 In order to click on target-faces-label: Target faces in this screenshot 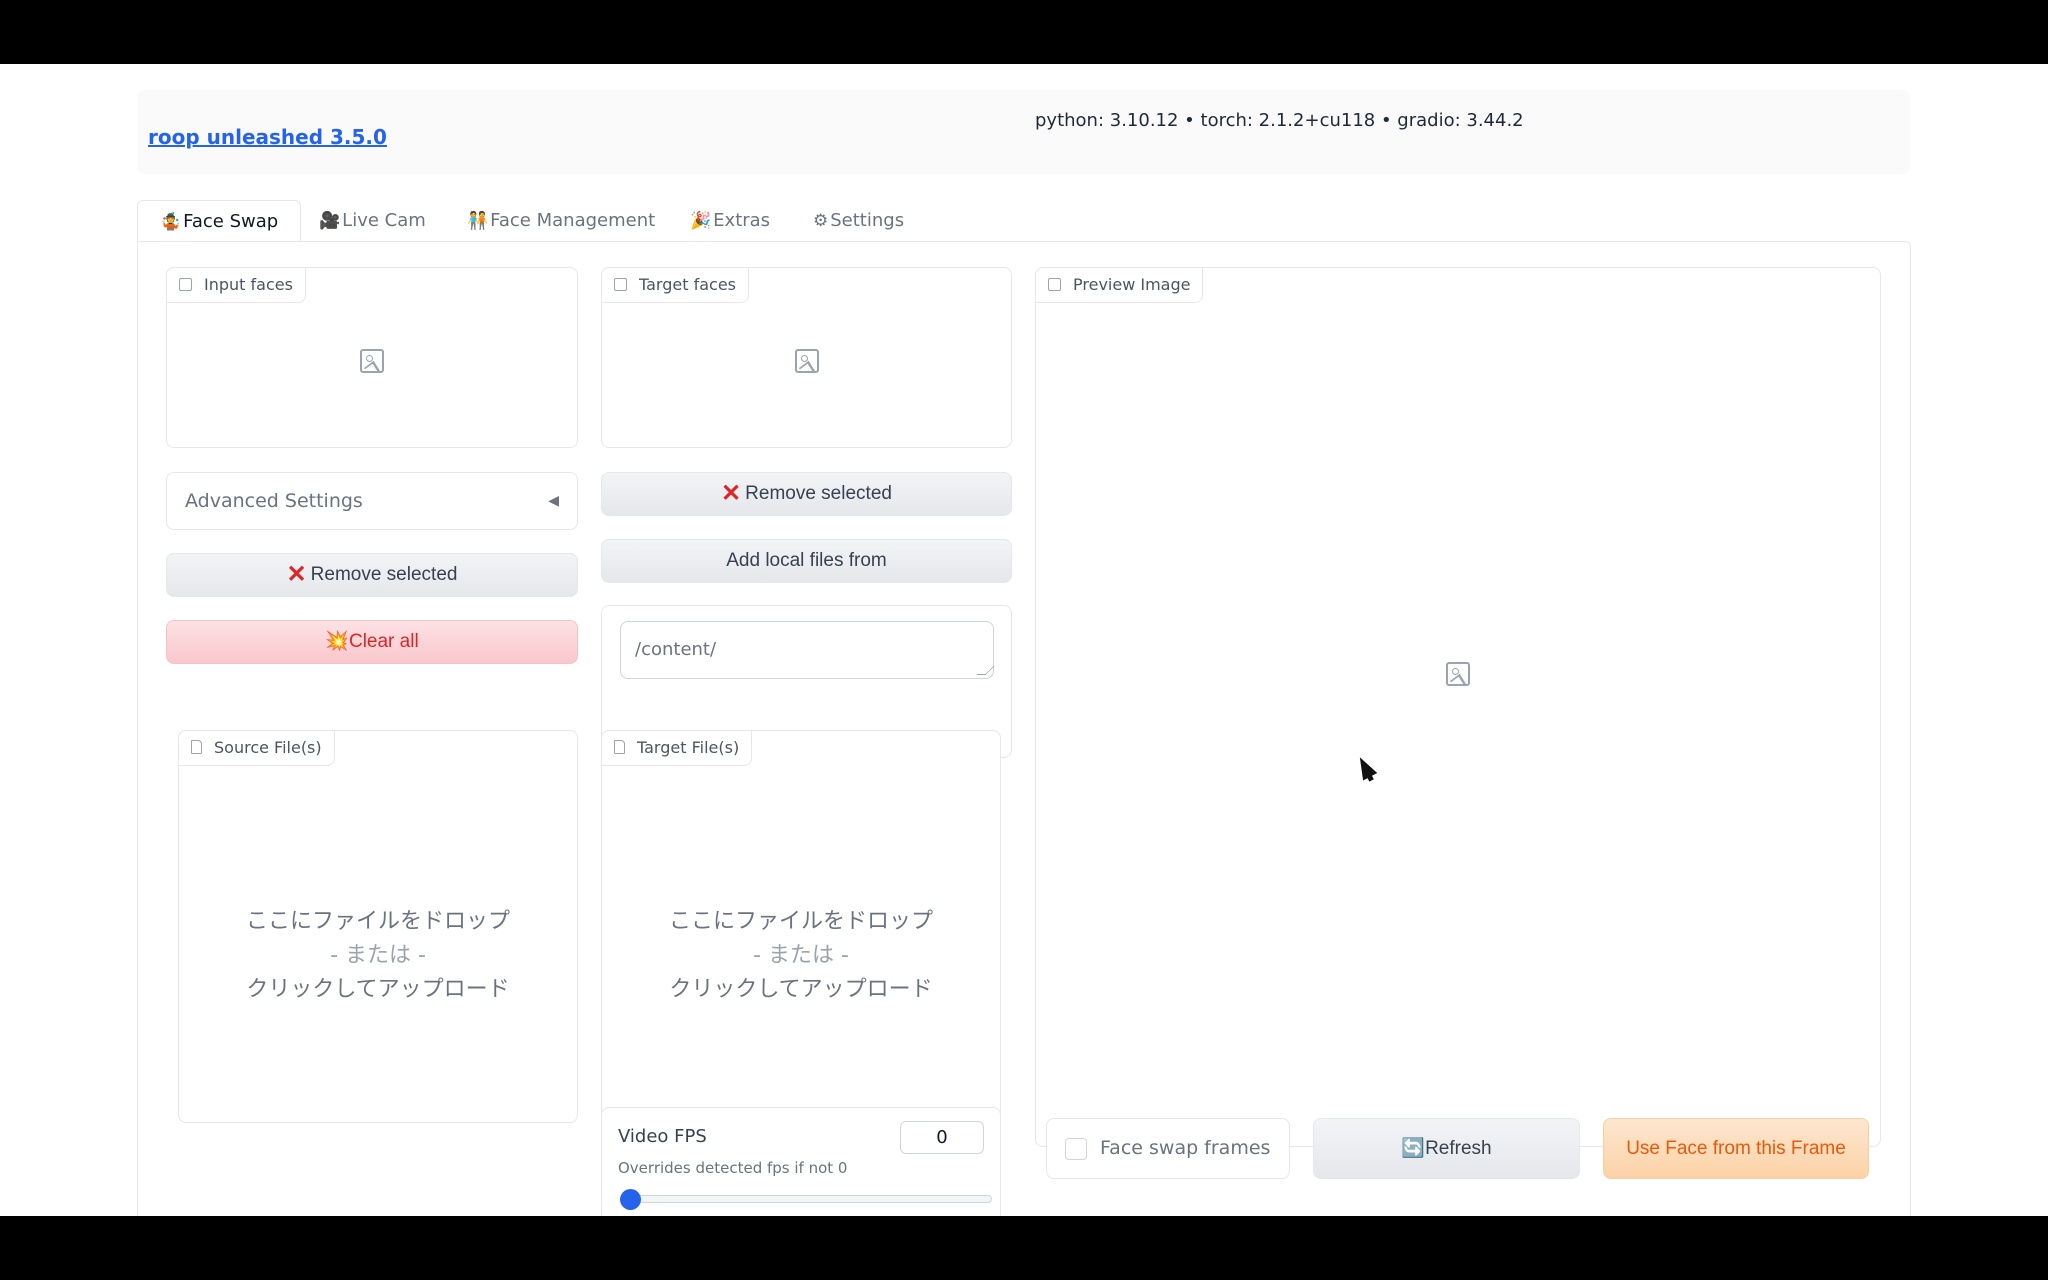, I will do `click(675, 285)`.